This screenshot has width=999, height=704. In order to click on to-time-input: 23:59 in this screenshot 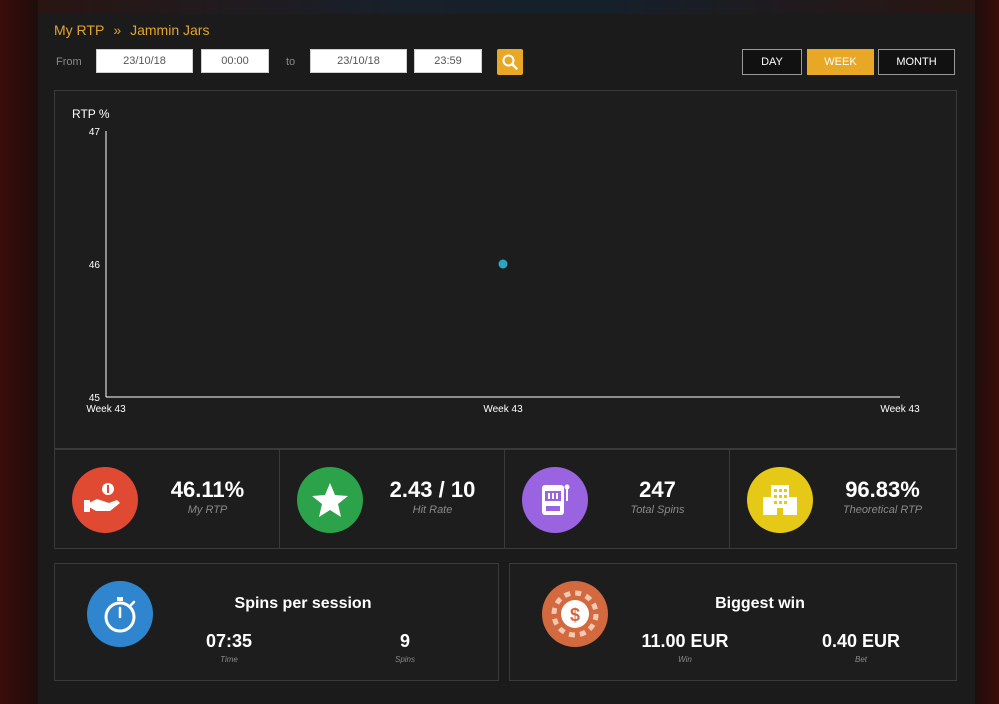, I will do `click(448, 61)`.